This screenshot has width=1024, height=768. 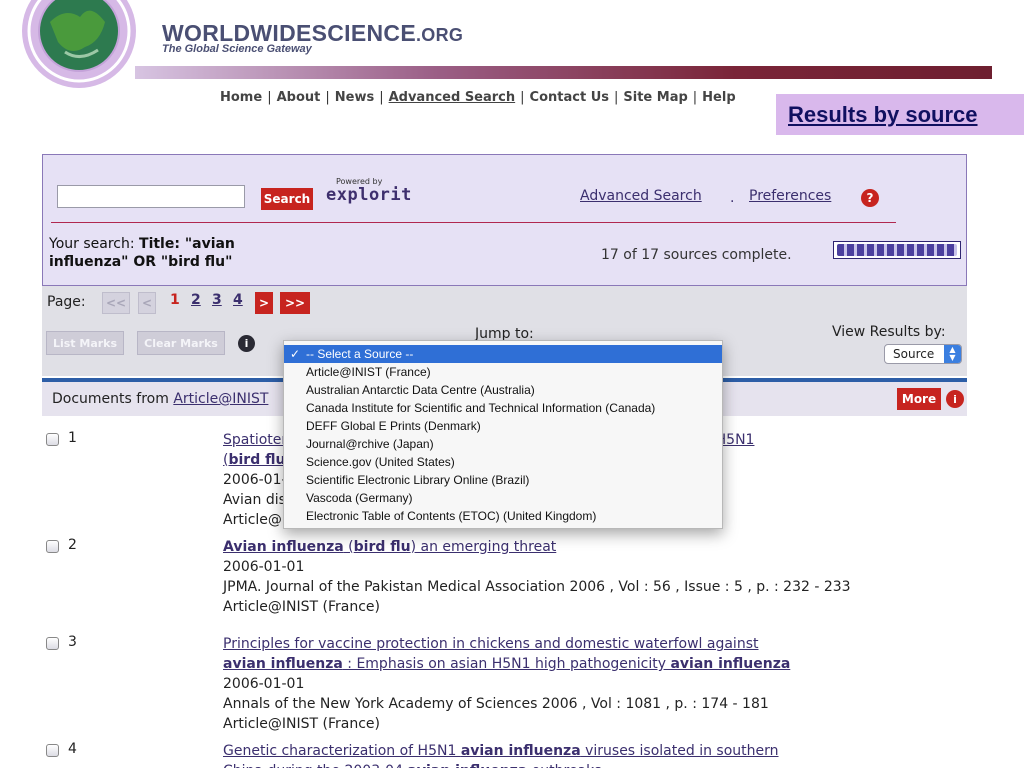 I want to click on list-marks-button: List Marks, so click(x=85, y=343).